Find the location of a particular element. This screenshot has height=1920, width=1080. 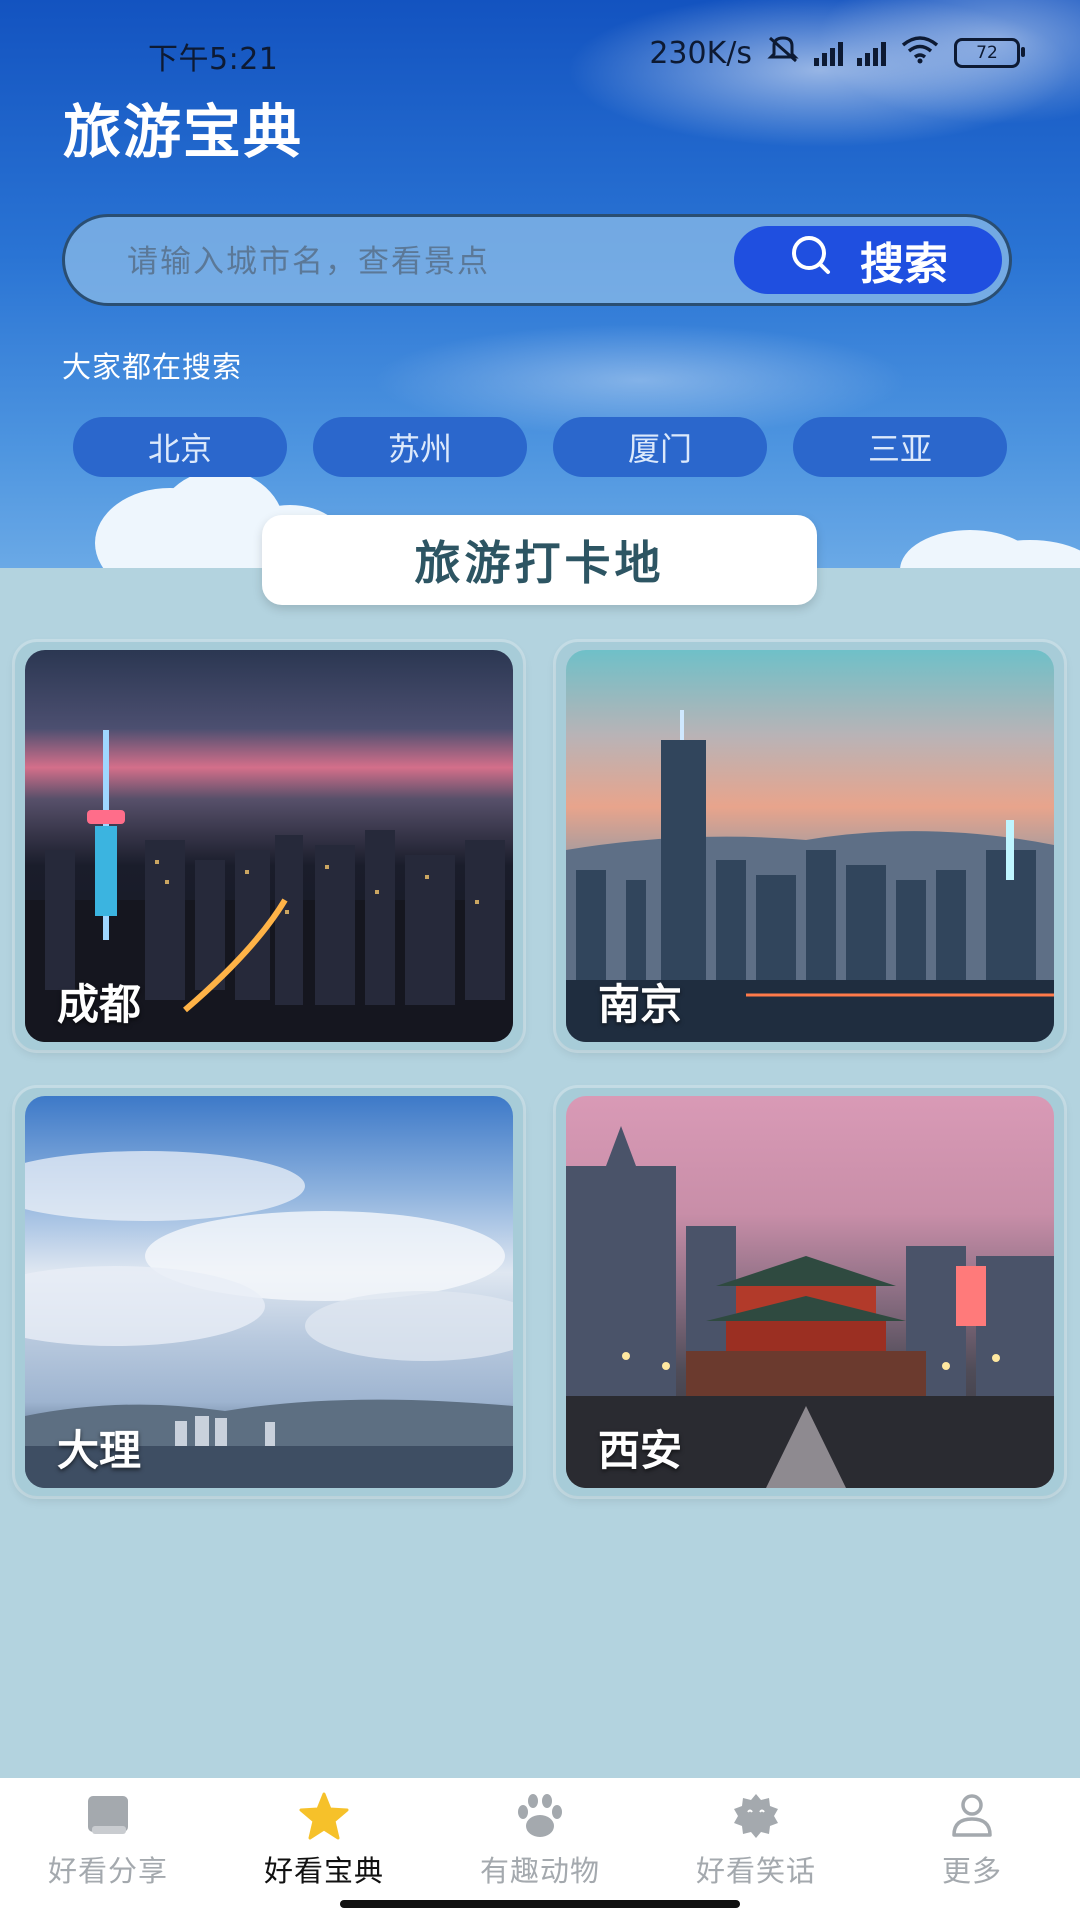

nav-item-jokes: 好看笑话 is located at coordinates (756, 1841).